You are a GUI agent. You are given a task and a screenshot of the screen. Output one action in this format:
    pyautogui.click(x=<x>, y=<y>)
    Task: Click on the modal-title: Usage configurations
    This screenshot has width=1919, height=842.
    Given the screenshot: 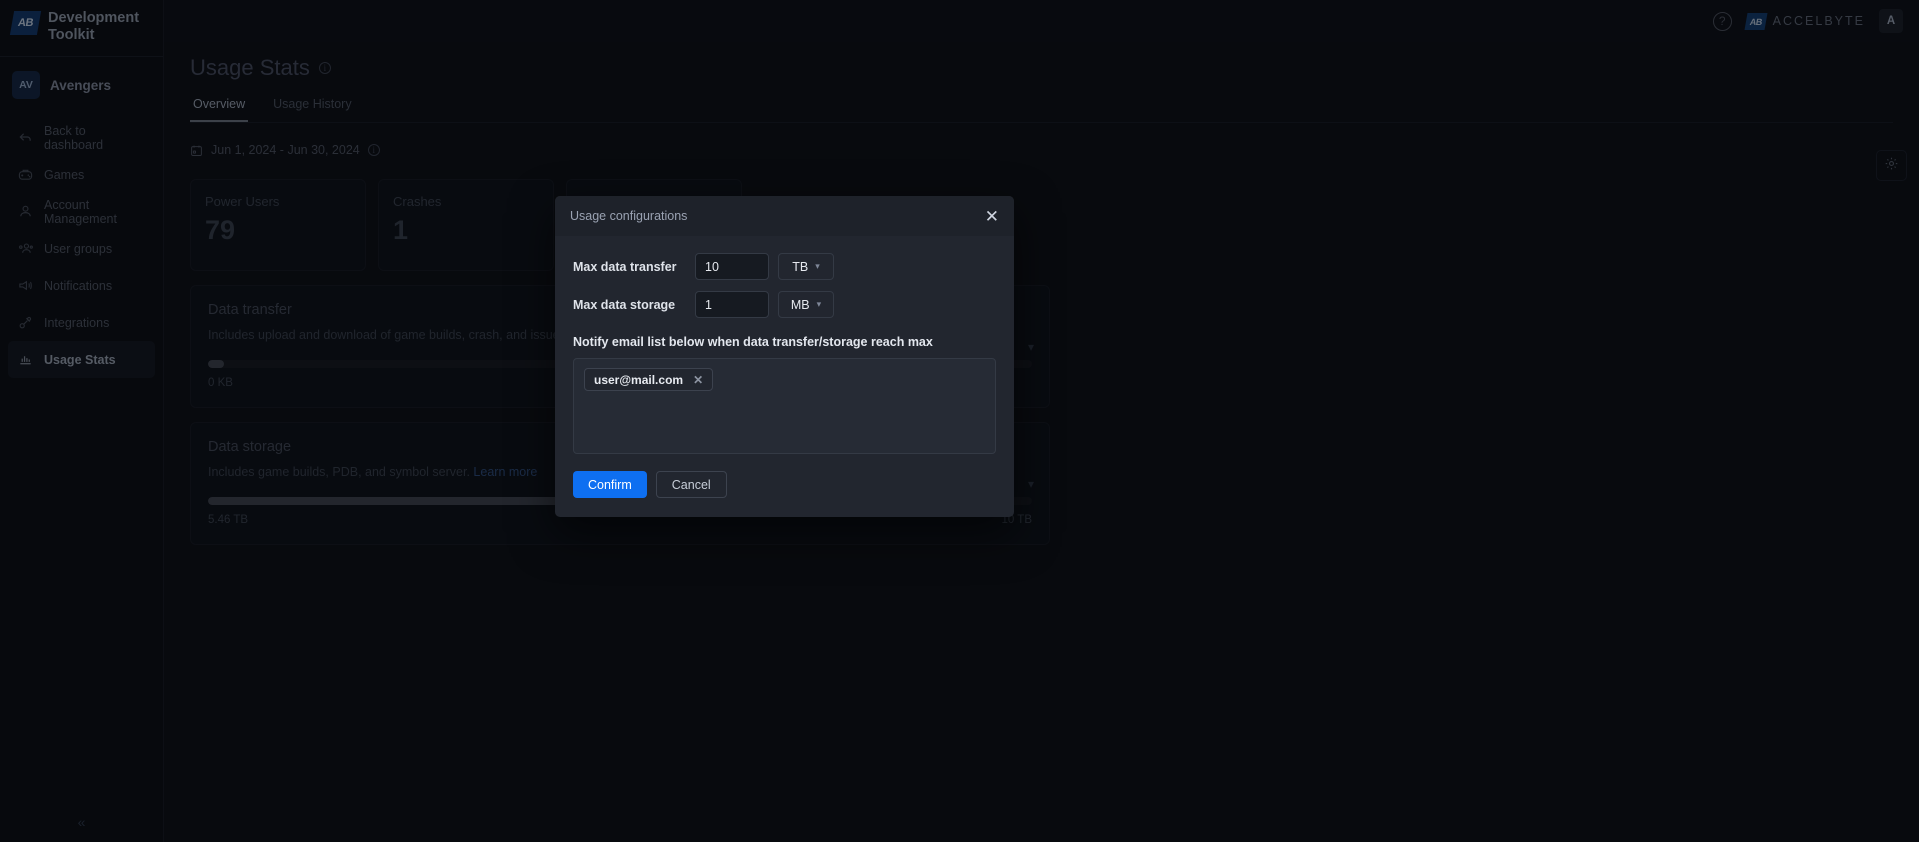 What is the action you would take?
    pyautogui.click(x=629, y=216)
    